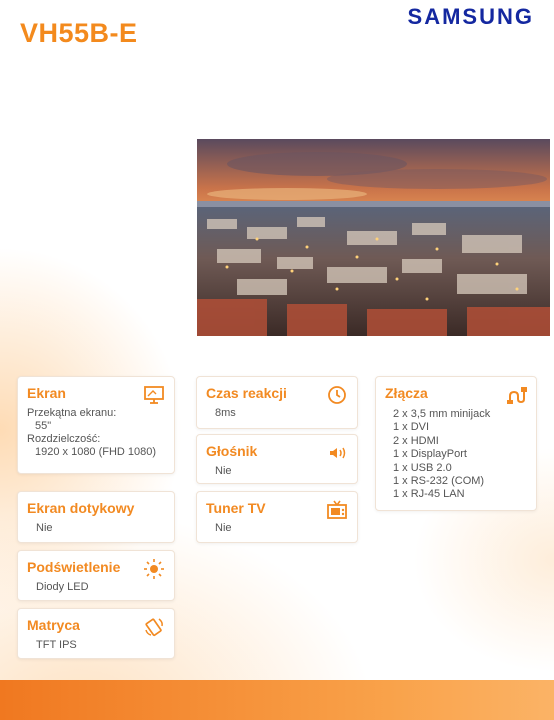 The image size is (554, 720). I want to click on diag-value: 55", so click(43, 426).